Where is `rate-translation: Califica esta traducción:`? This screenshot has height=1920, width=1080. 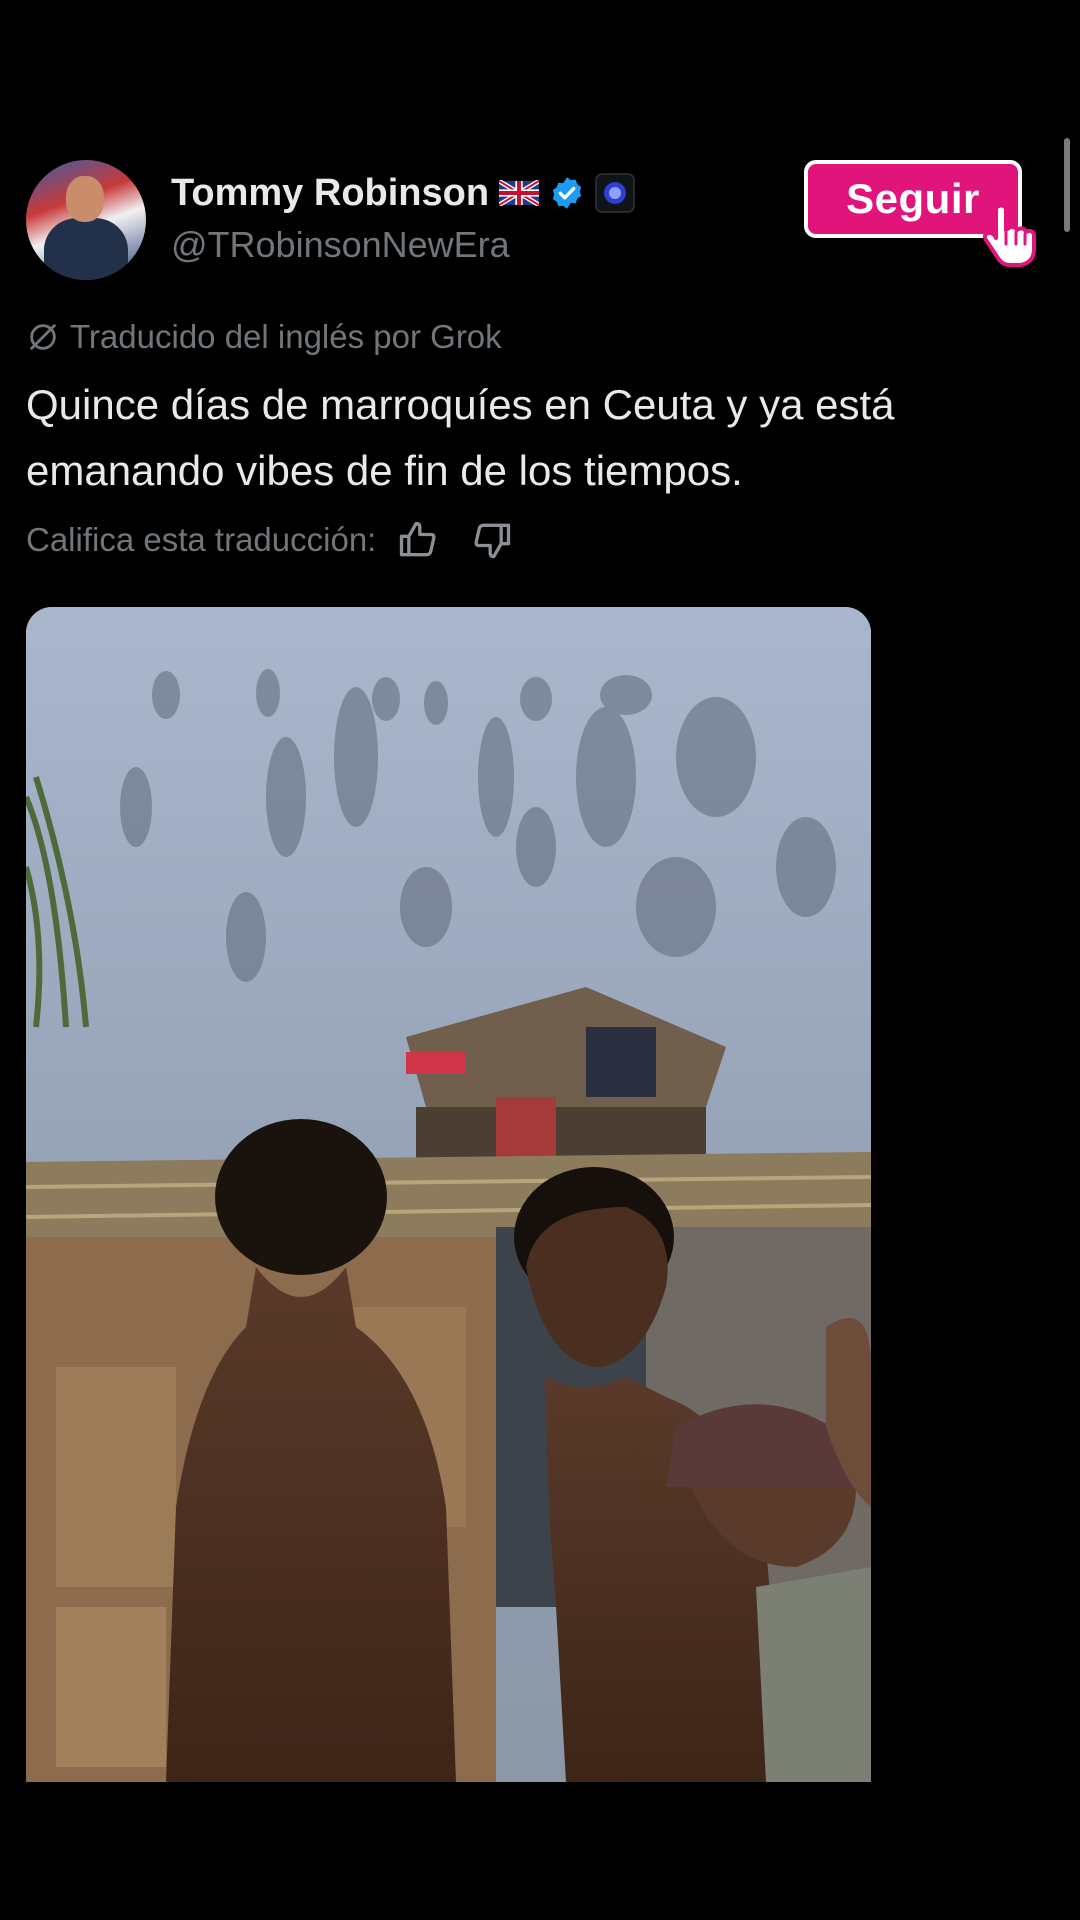
rate-translation: Califica esta traducción: is located at coordinates (270, 540).